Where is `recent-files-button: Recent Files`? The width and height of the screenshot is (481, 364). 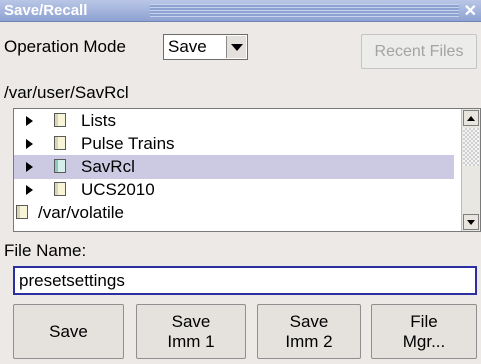
recent-files-button: Recent Files is located at coordinates (419, 51).